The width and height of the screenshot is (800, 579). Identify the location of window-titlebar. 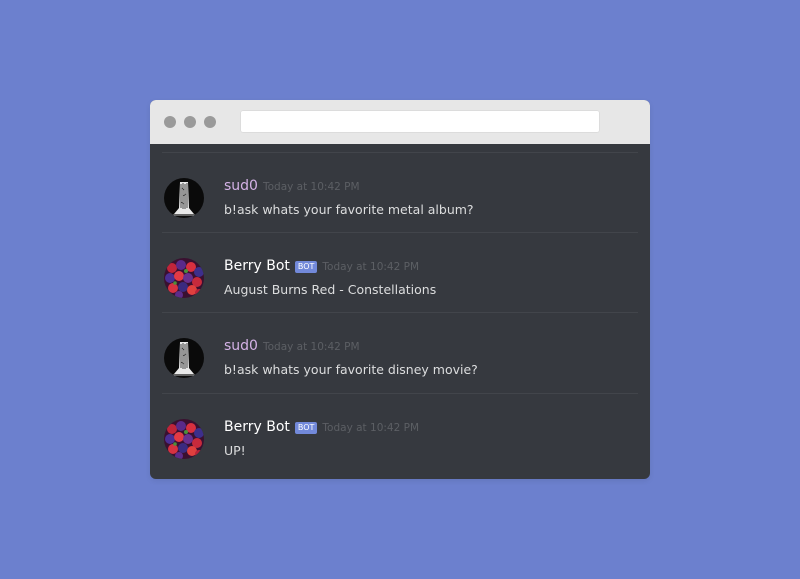
(400, 122).